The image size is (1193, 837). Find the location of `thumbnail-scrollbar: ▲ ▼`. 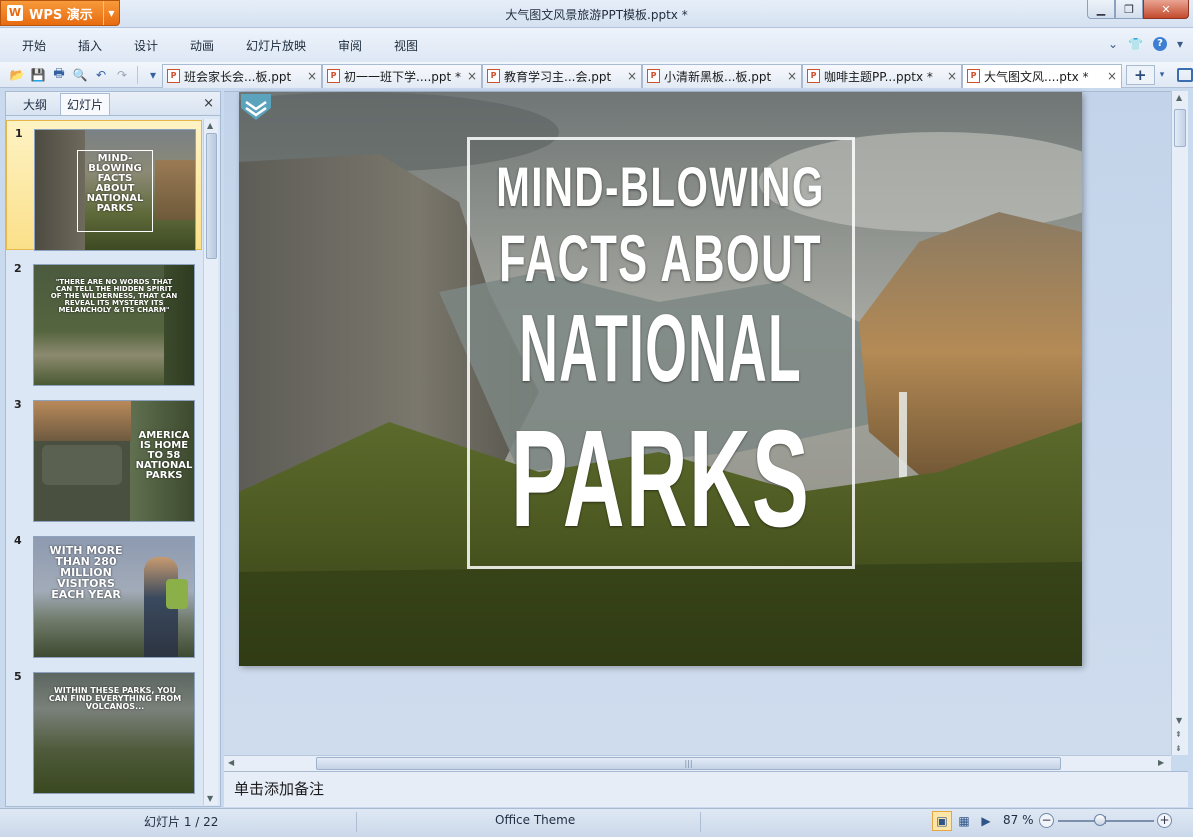

thumbnail-scrollbar: ▲ ▼ is located at coordinates (210, 462).